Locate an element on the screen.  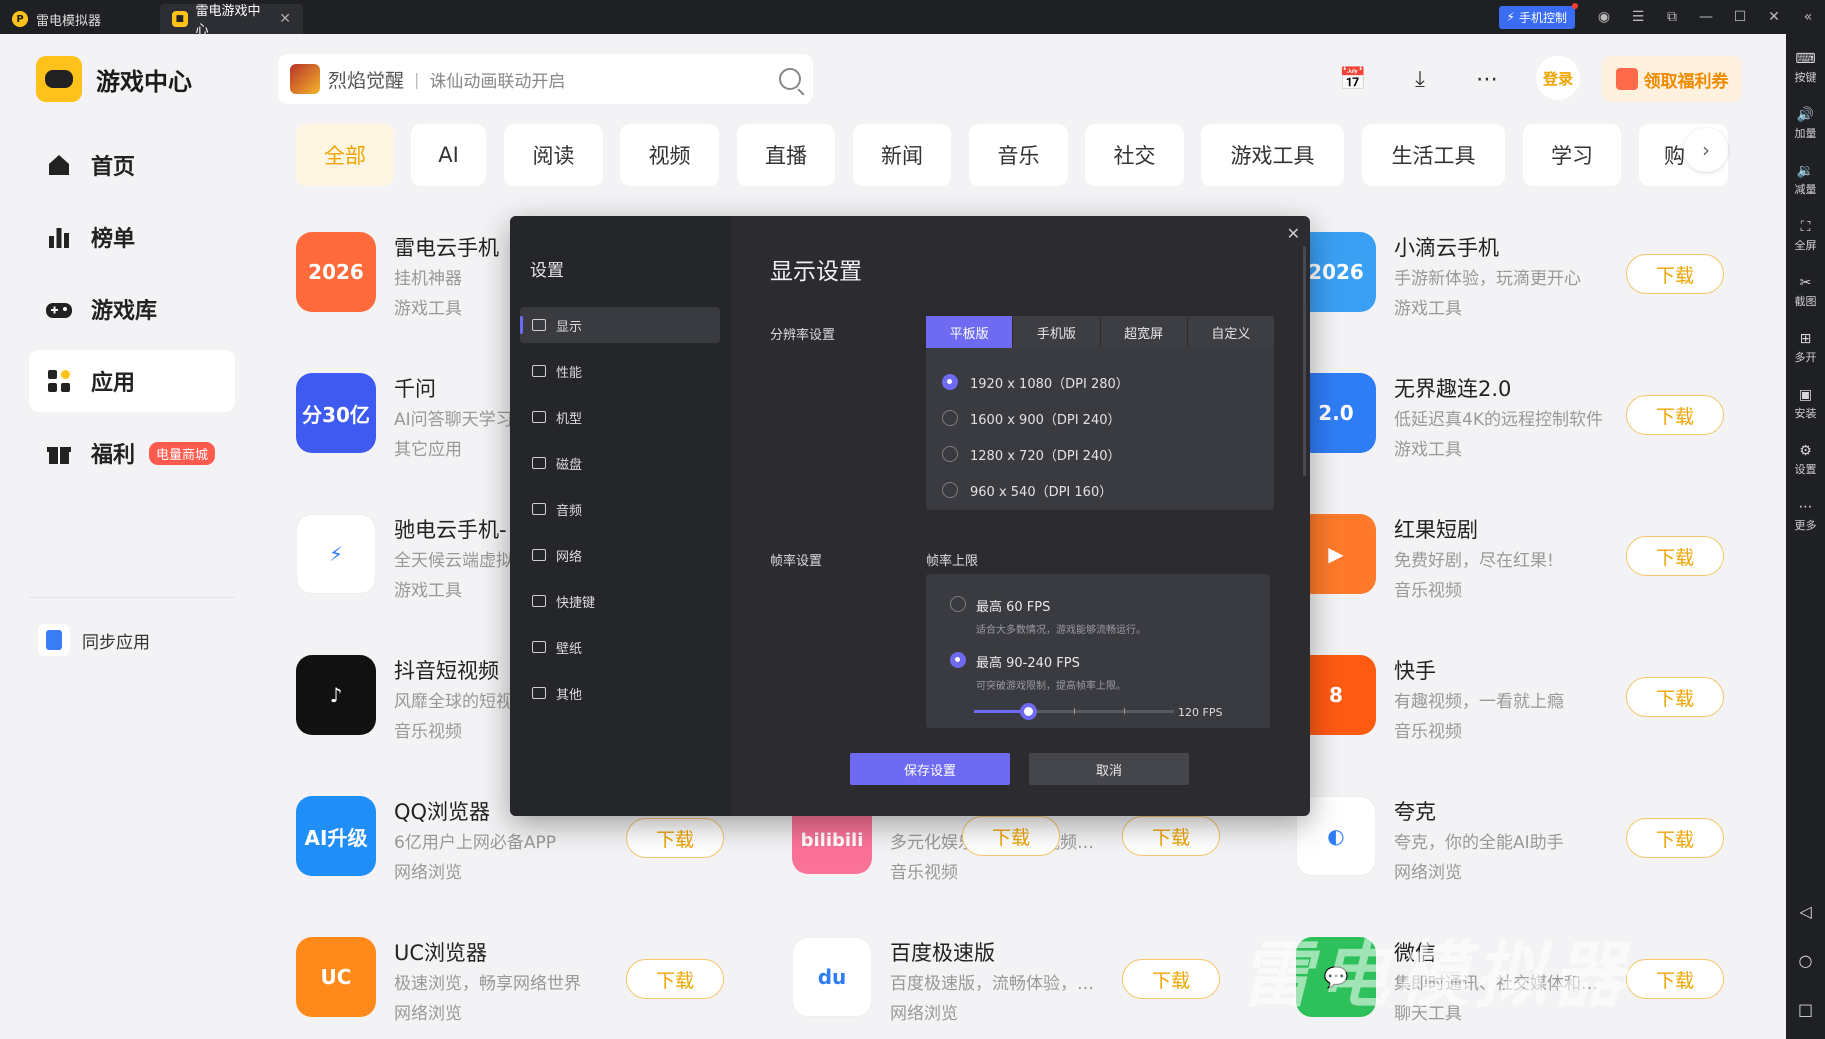
save-settings-button: 保存设置 is located at coordinates (930, 769).